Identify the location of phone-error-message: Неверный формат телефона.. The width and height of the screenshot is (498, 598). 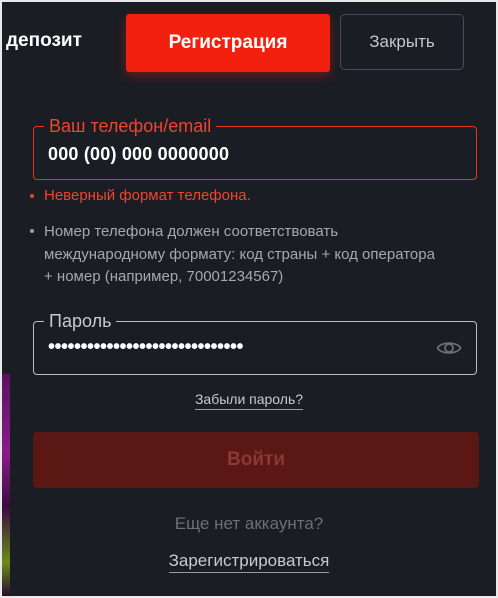
(140, 195).